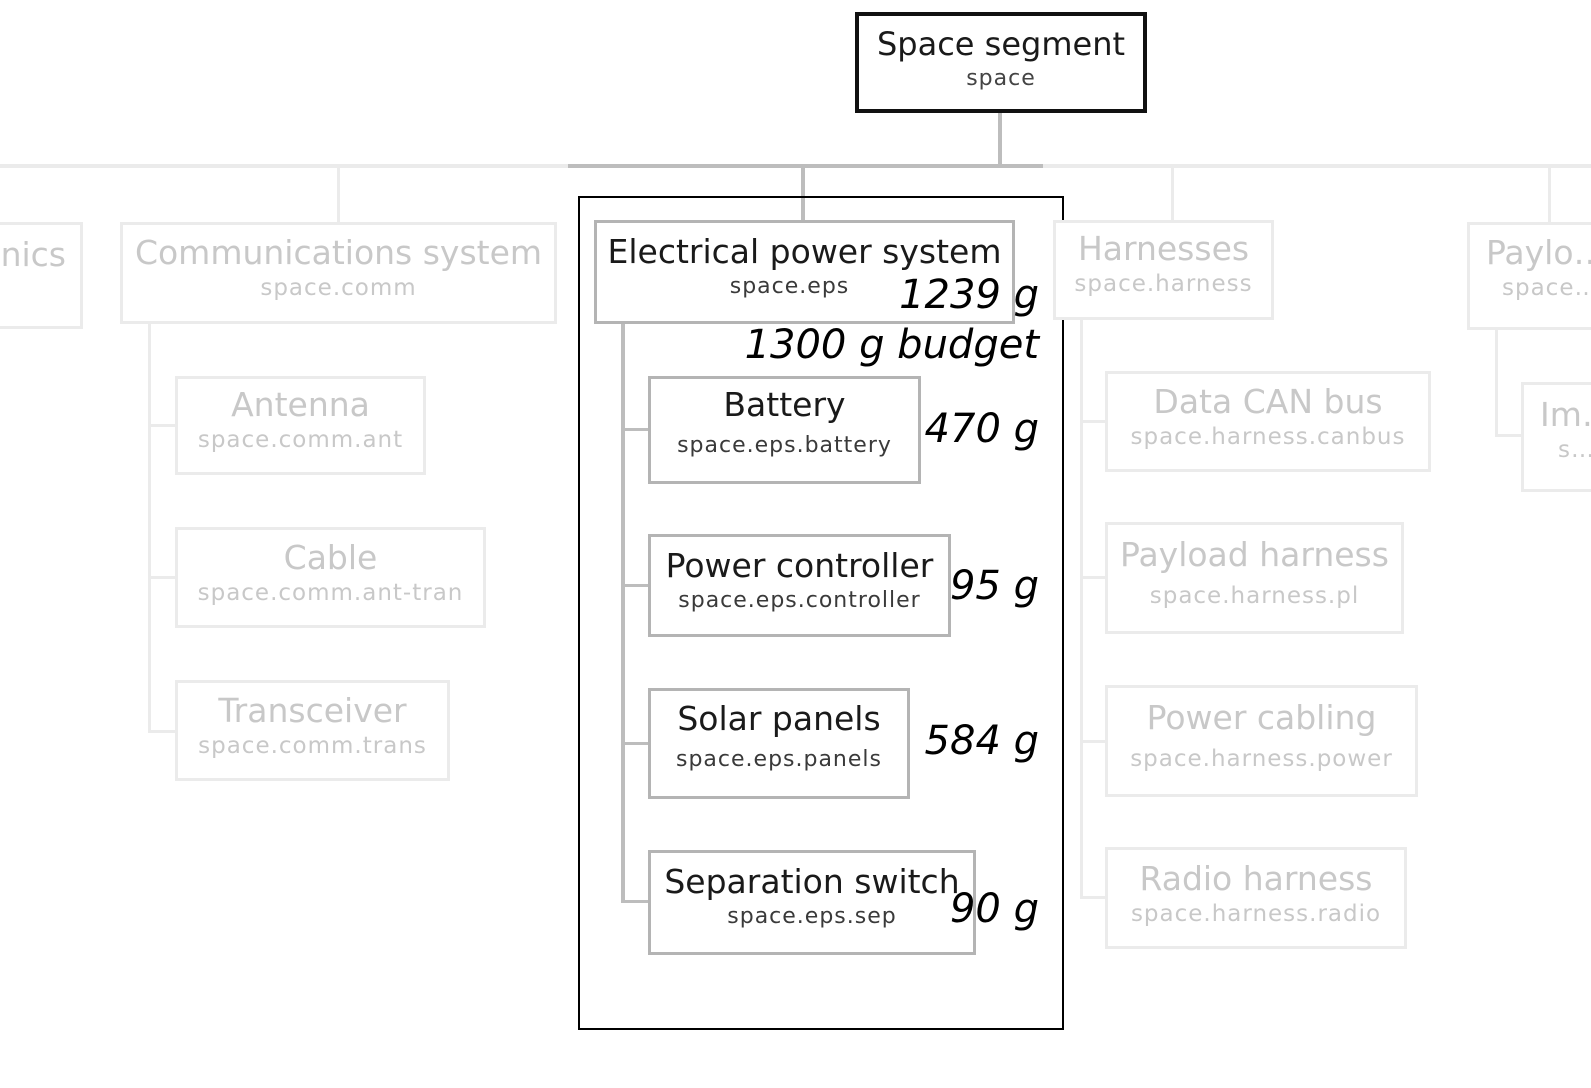 The width and height of the screenshot is (1591, 1088). What do you see at coordinates (969, 295) in the screenshot?
I see `mass-eps: 1239 g` at bounding box center [969, 295].